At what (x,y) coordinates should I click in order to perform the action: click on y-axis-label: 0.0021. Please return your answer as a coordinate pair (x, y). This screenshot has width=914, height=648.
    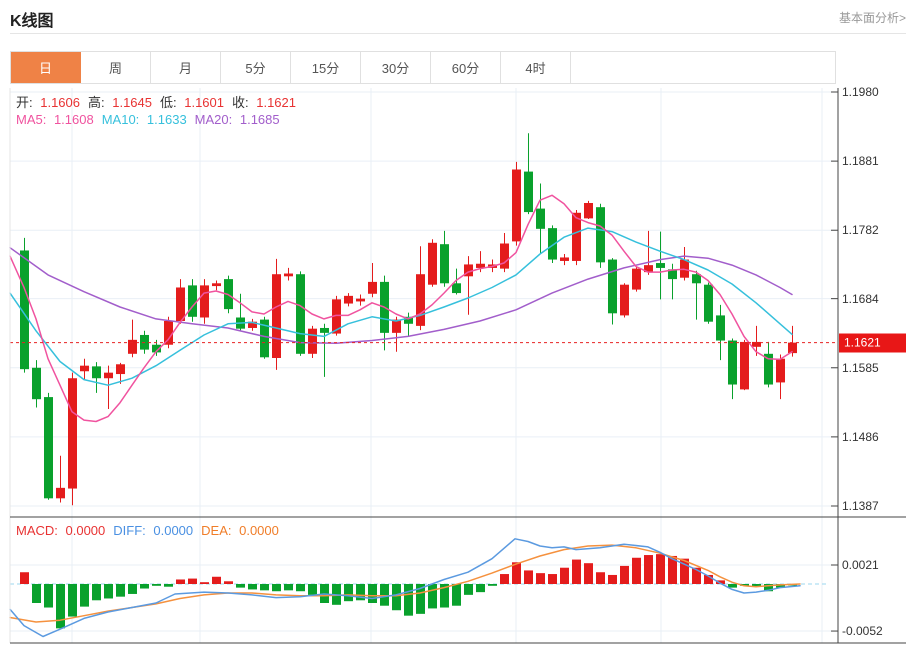
    Looking at the image, I should click on (860, 565).